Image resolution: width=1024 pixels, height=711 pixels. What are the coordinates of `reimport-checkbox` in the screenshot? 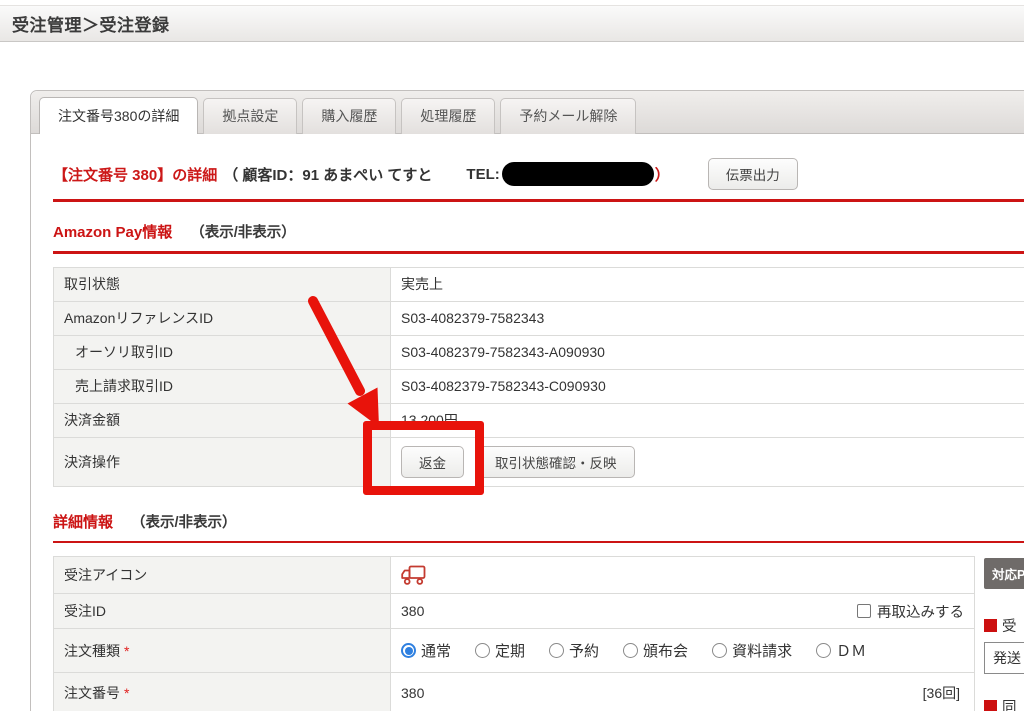 It's located at (864, 611).